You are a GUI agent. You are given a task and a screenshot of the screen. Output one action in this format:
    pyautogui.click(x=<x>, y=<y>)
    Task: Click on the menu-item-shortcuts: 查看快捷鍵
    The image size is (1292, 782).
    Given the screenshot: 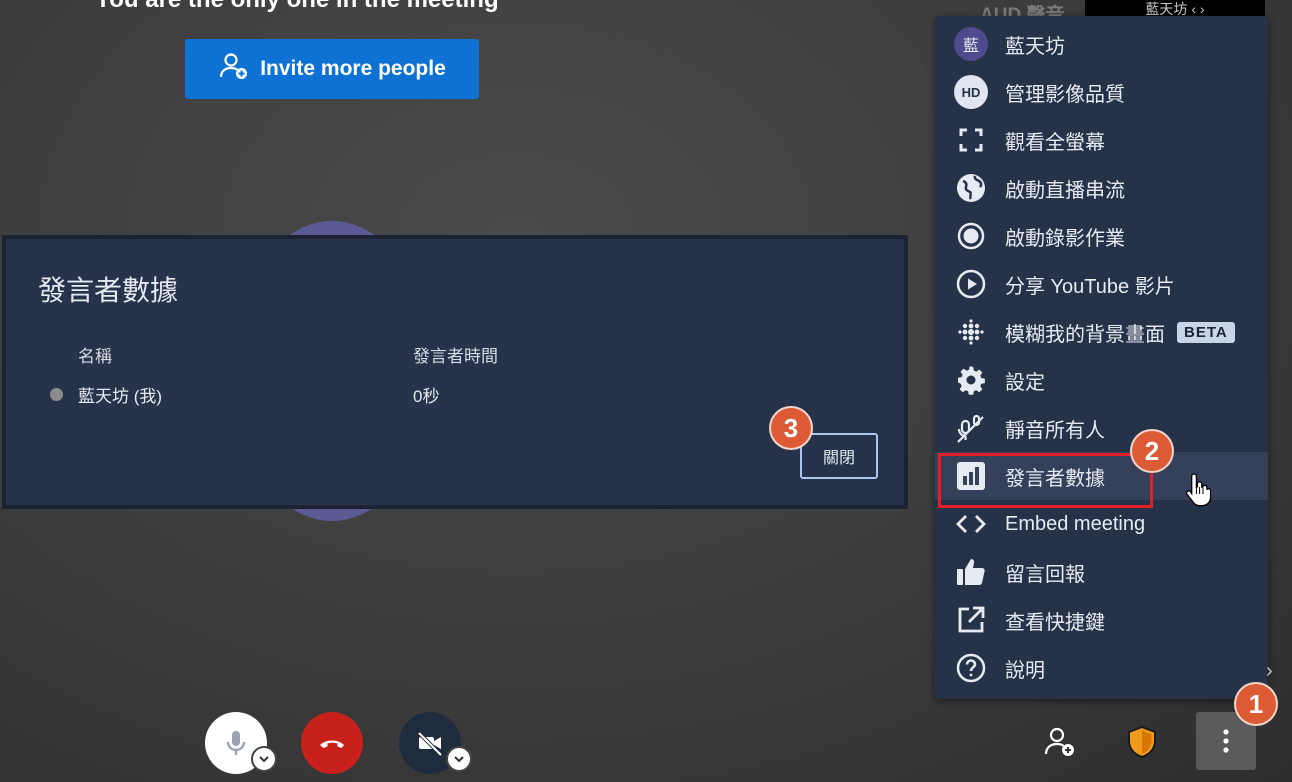 What is the action you would take?
    pyautogui.click(x=1101, y=620)
    